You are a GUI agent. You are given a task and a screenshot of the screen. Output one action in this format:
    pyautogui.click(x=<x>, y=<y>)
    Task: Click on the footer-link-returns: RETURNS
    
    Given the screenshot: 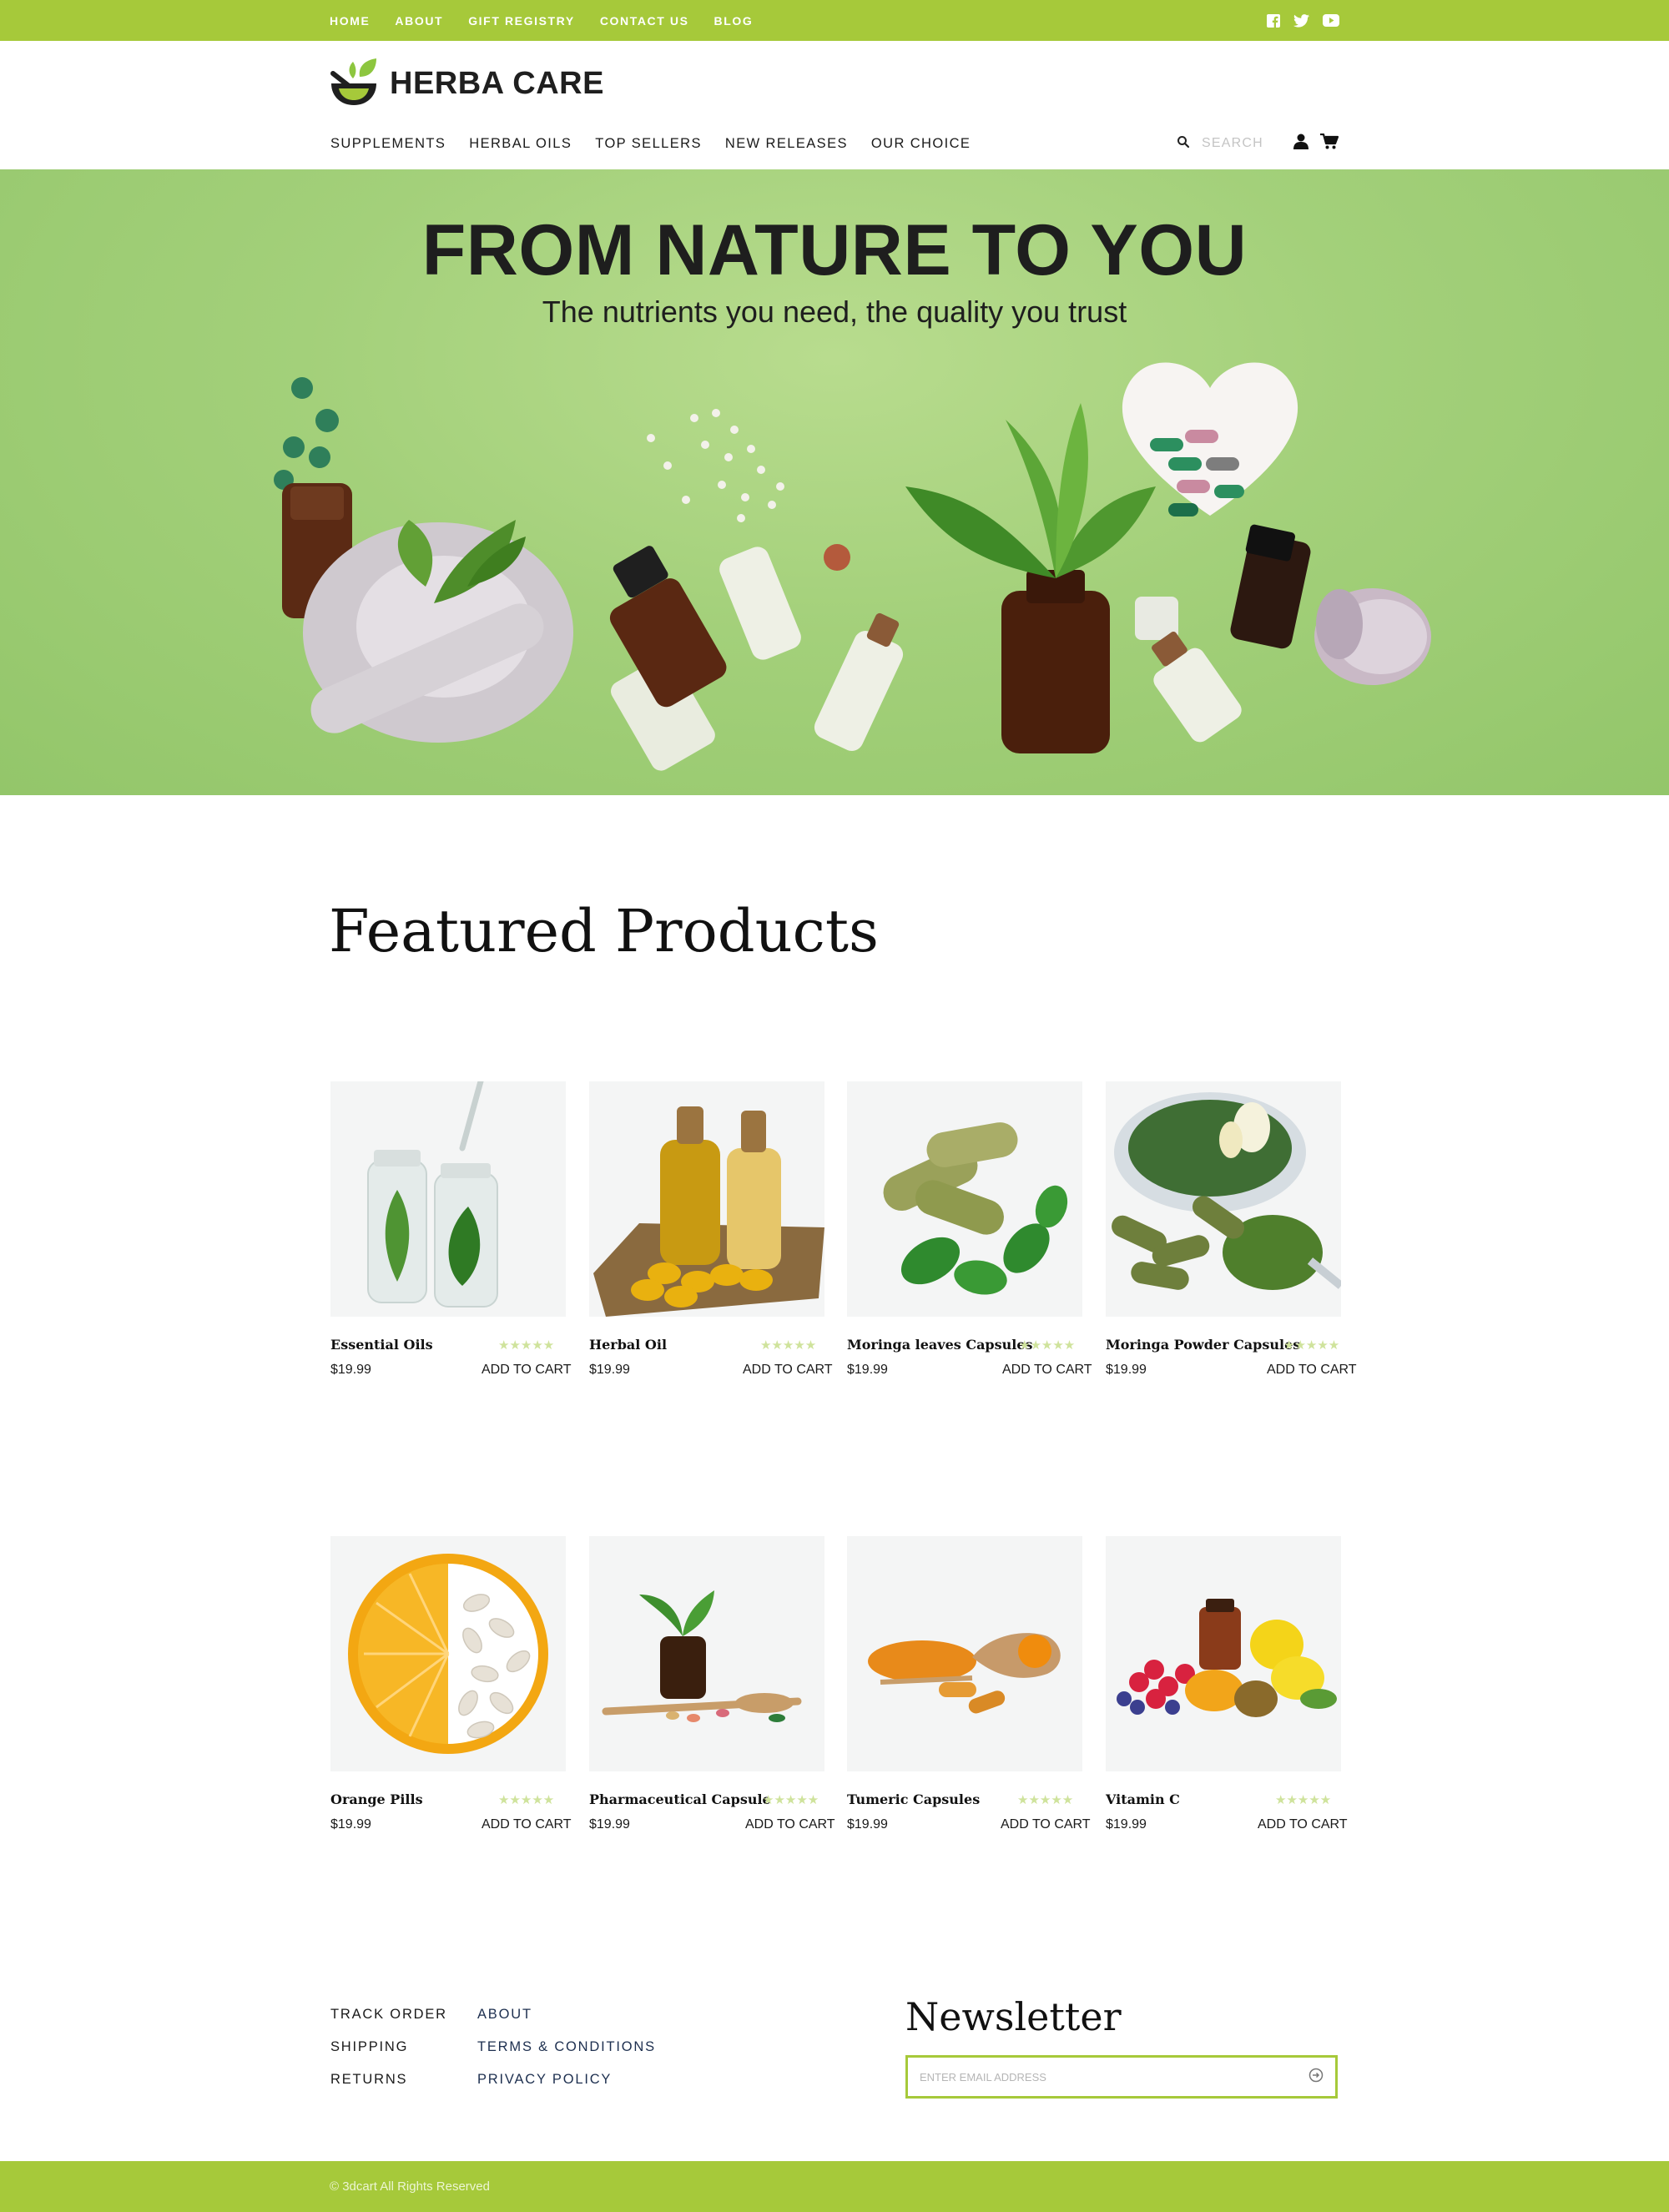 What is the action you would take?
    pyautogui.click(x=388, y=2080)
    